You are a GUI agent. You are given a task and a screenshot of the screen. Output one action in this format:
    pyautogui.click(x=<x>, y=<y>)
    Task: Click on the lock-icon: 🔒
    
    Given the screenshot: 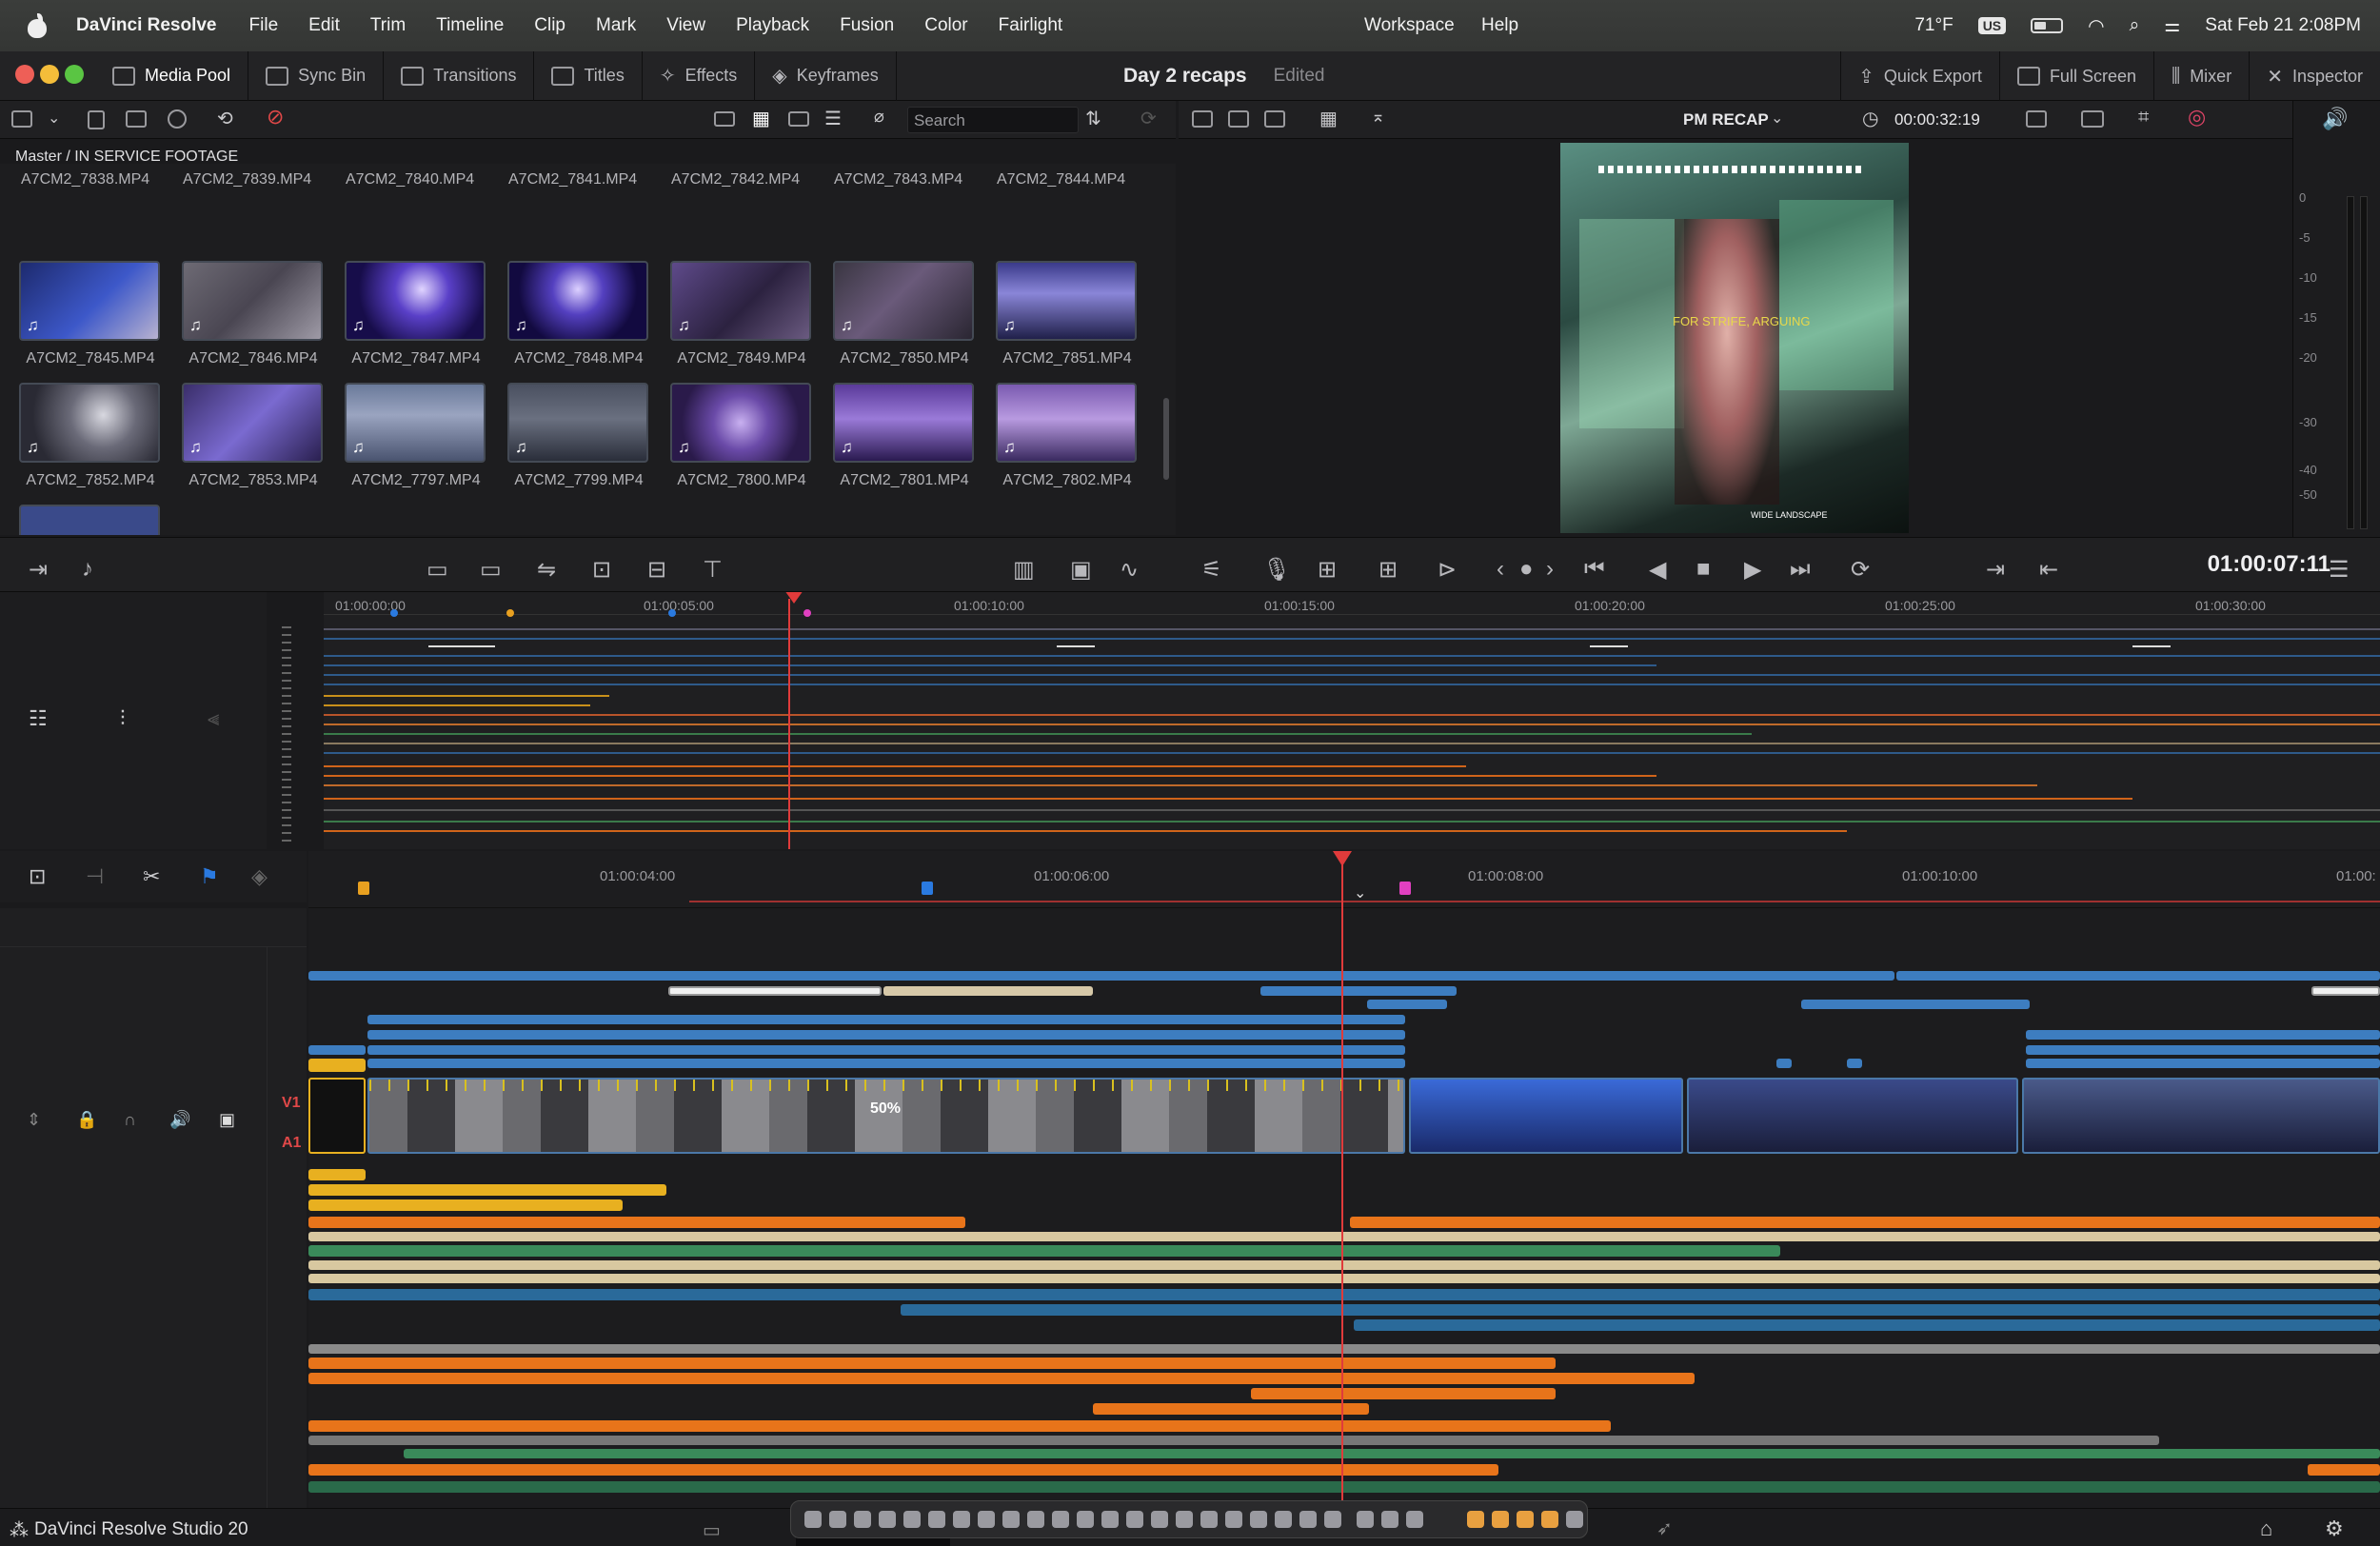 What is the action you would take?
    pyautogui.click(x=86, y=1120)
    